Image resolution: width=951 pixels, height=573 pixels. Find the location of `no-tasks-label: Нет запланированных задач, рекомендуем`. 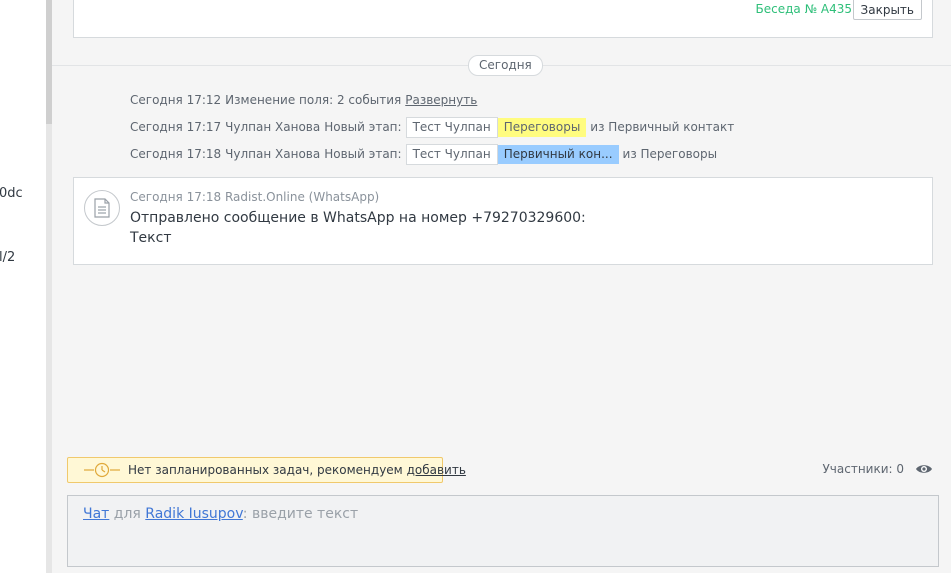

no-tasks-label: Нет запланированных задач, рекомендуем is located at coordinates (267, 470).